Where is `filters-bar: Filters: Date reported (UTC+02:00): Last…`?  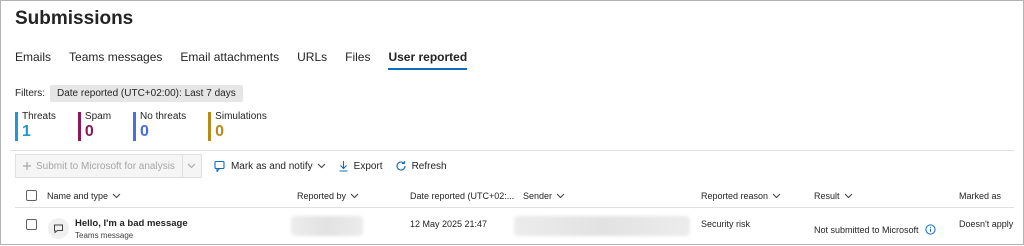 filters-bar: Filters: Date reported (UTC+02:00): Last… is located at coordinates (129, 93).